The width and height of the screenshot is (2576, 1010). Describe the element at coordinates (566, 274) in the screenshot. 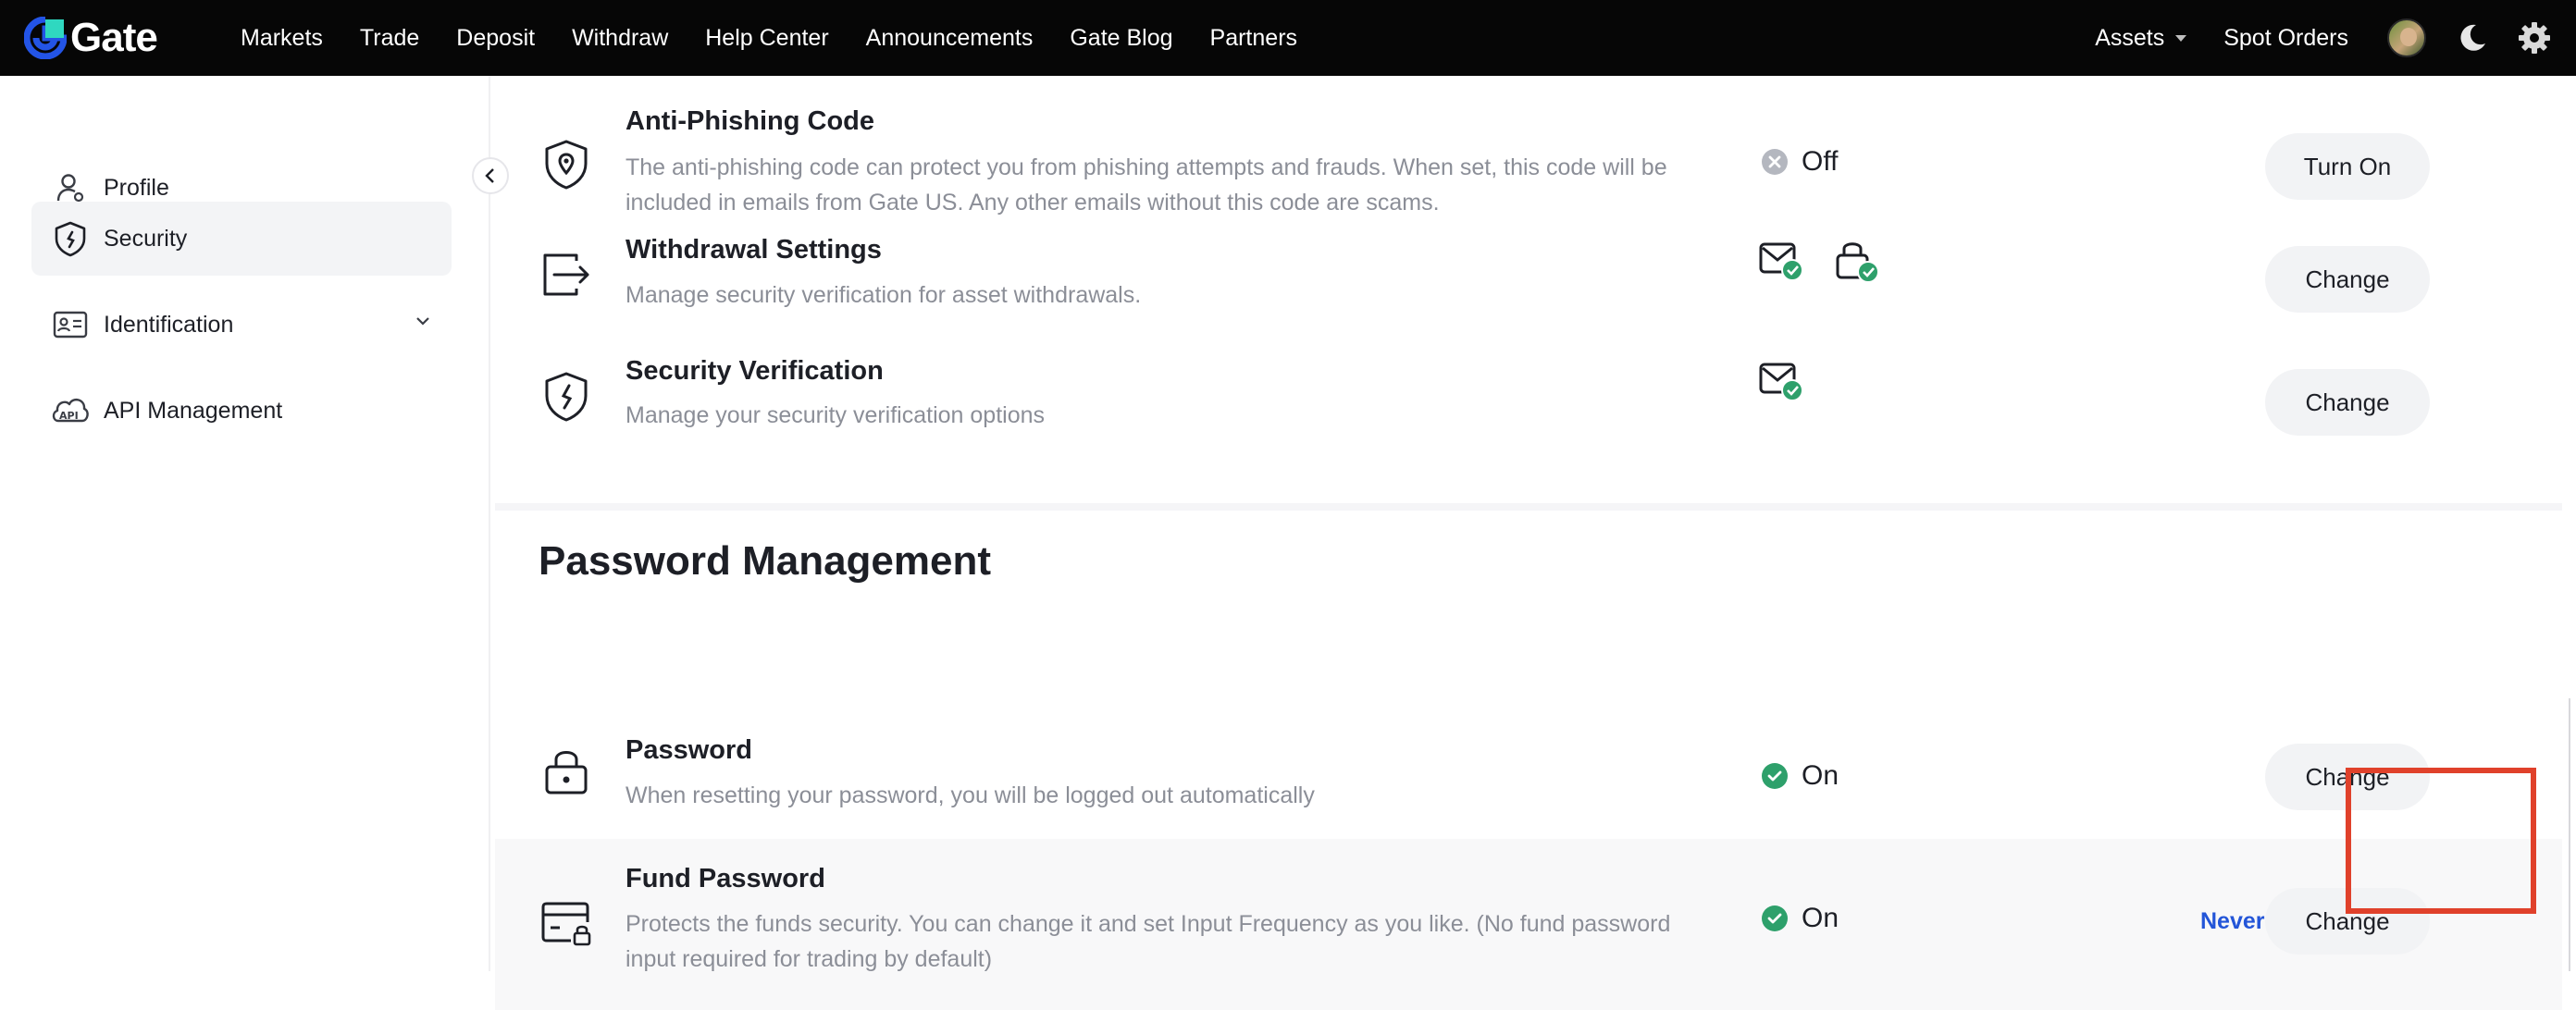

I see `withdraw-transfer-icon` at that location.